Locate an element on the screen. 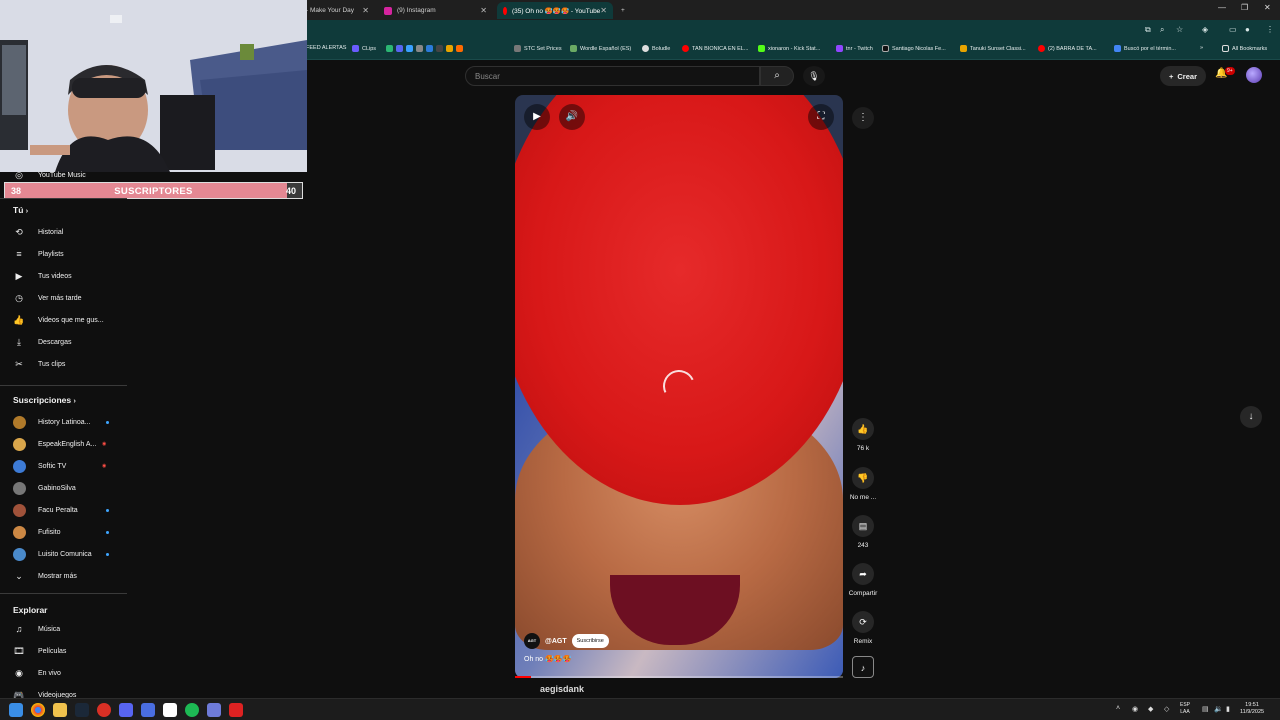  tab-youtube: (35) Oh no 🥵🥵🥵 - YouTube ✕ is located at coordinates (555, 10).